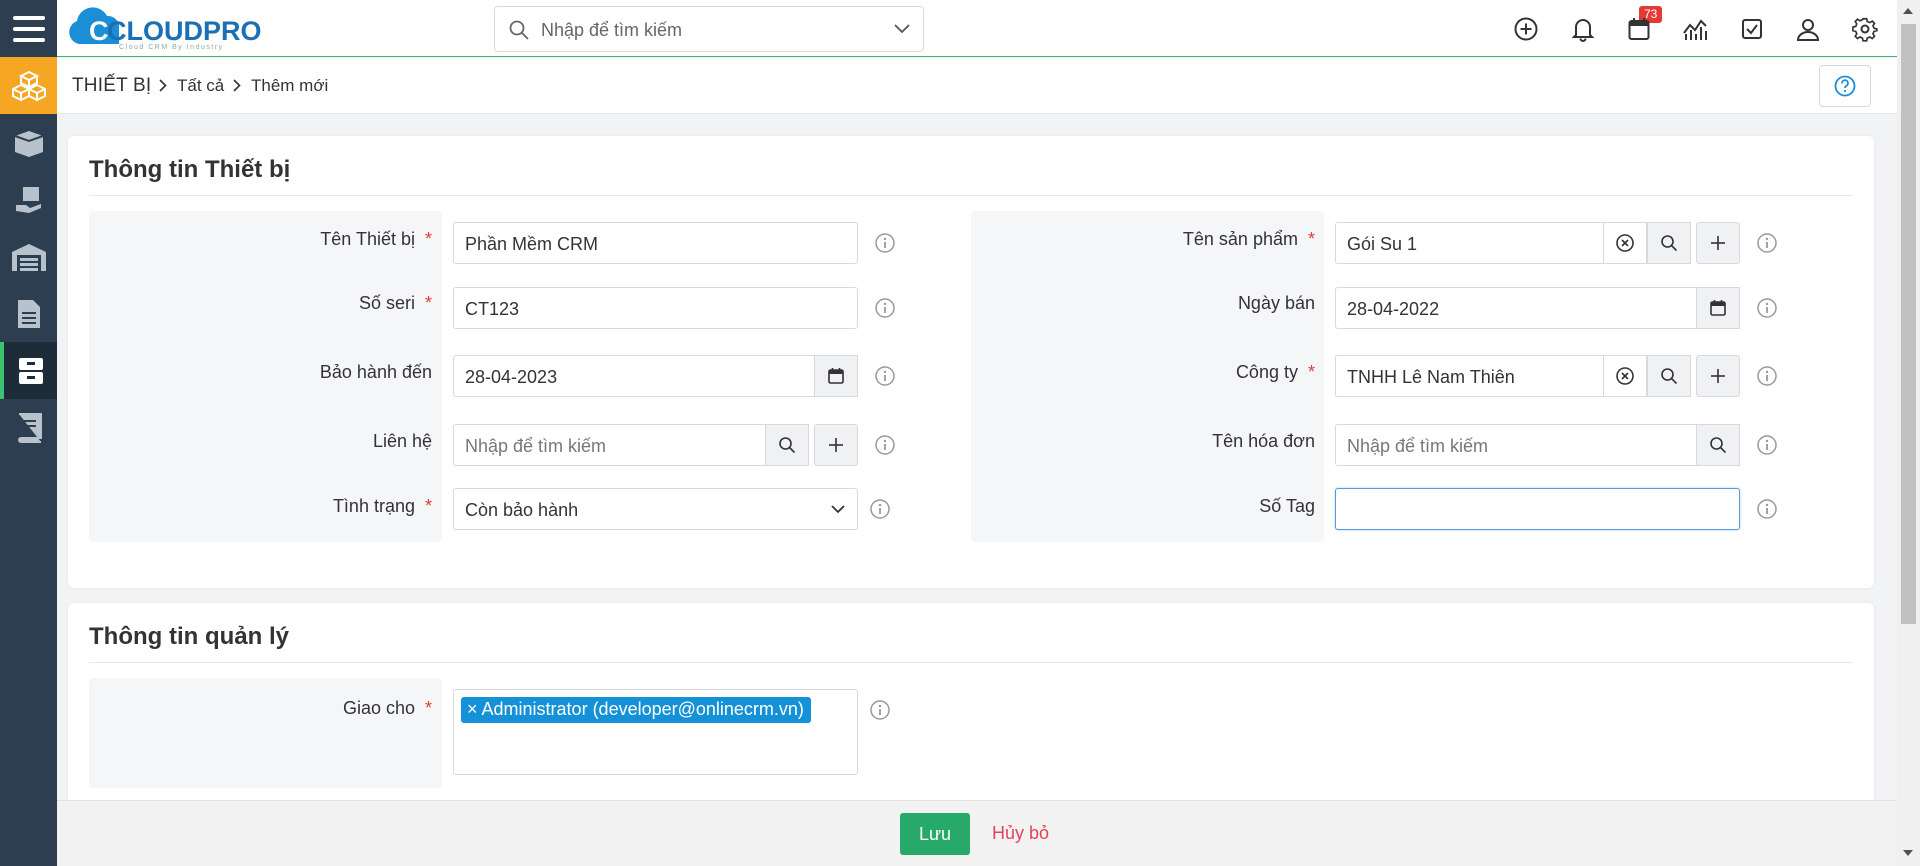  I want to click on nav-item-box, so click(28, 142).